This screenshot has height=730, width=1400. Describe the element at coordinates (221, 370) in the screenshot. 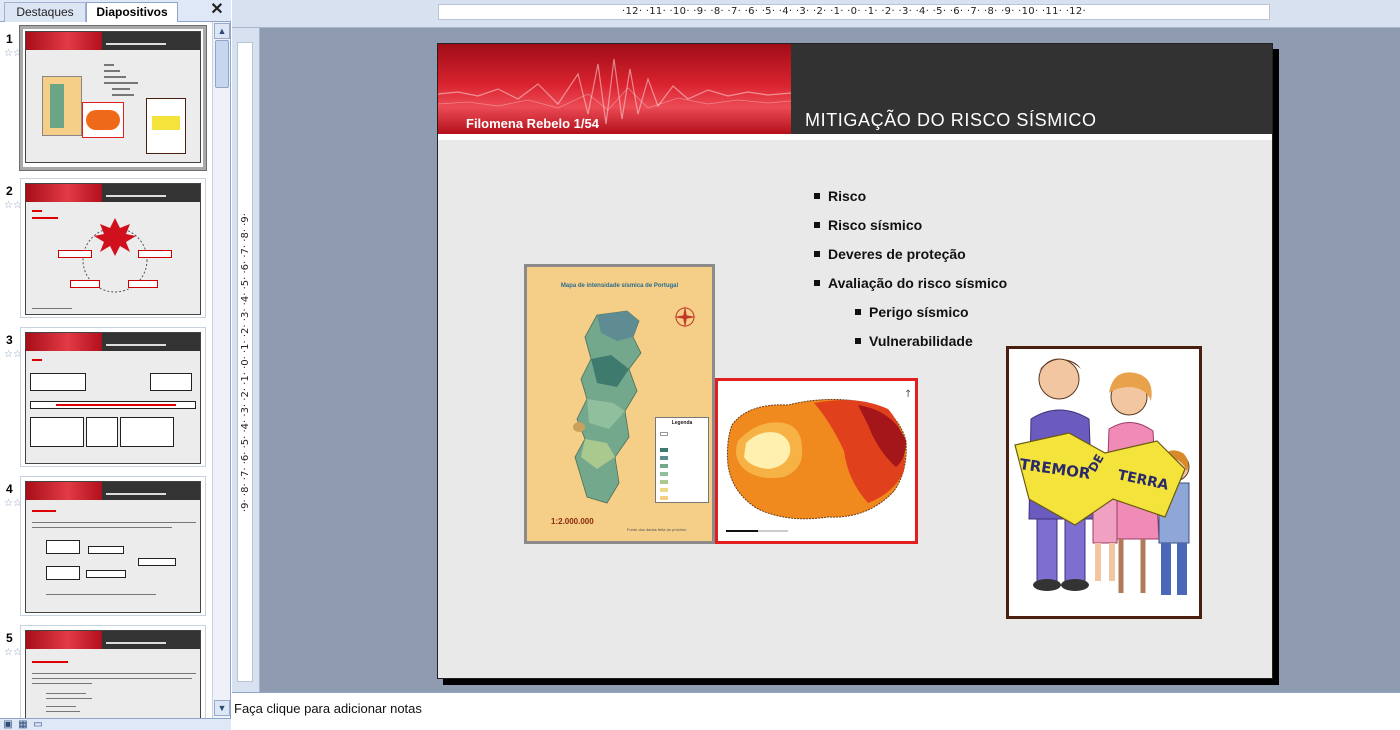

I see `thumbnail-scrollbar: ▲ ▼` at that location.